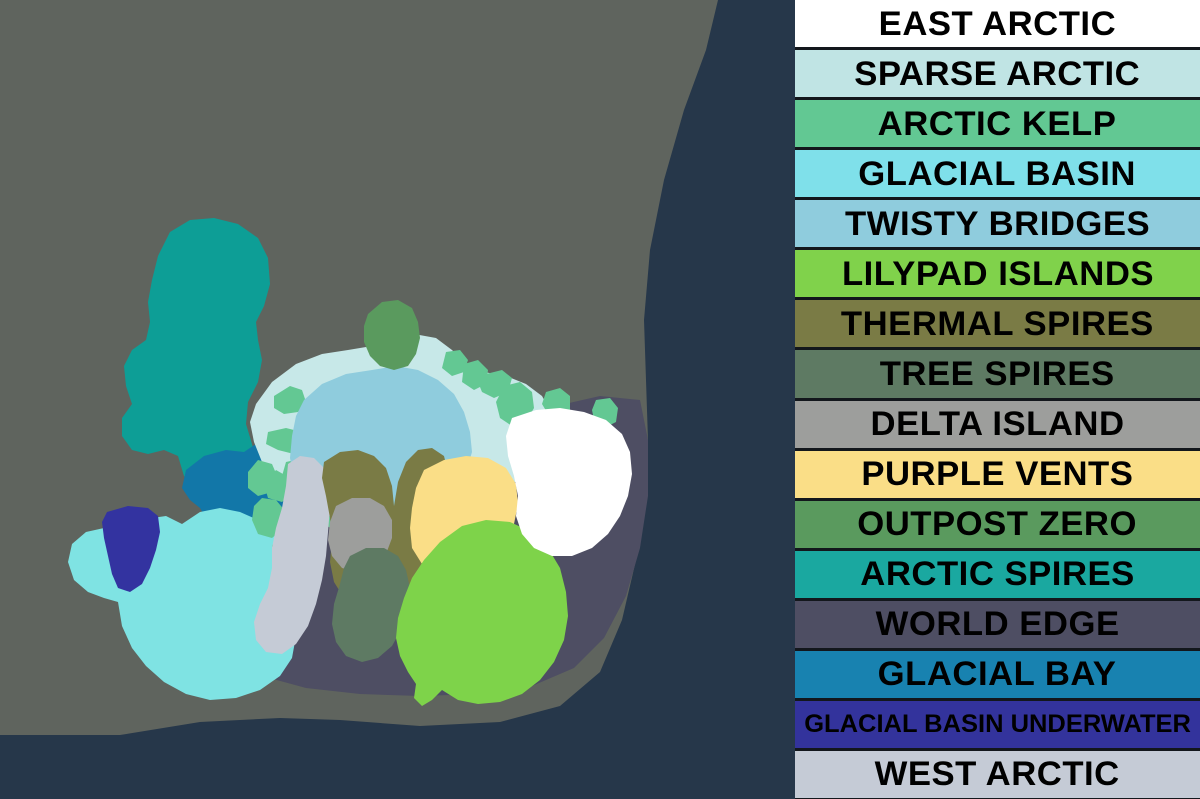 Image resolution: width=1200 pixels, height=799 pixels. I want to click on legend-row: TWISTY BRIDGES, so click(997, 223).